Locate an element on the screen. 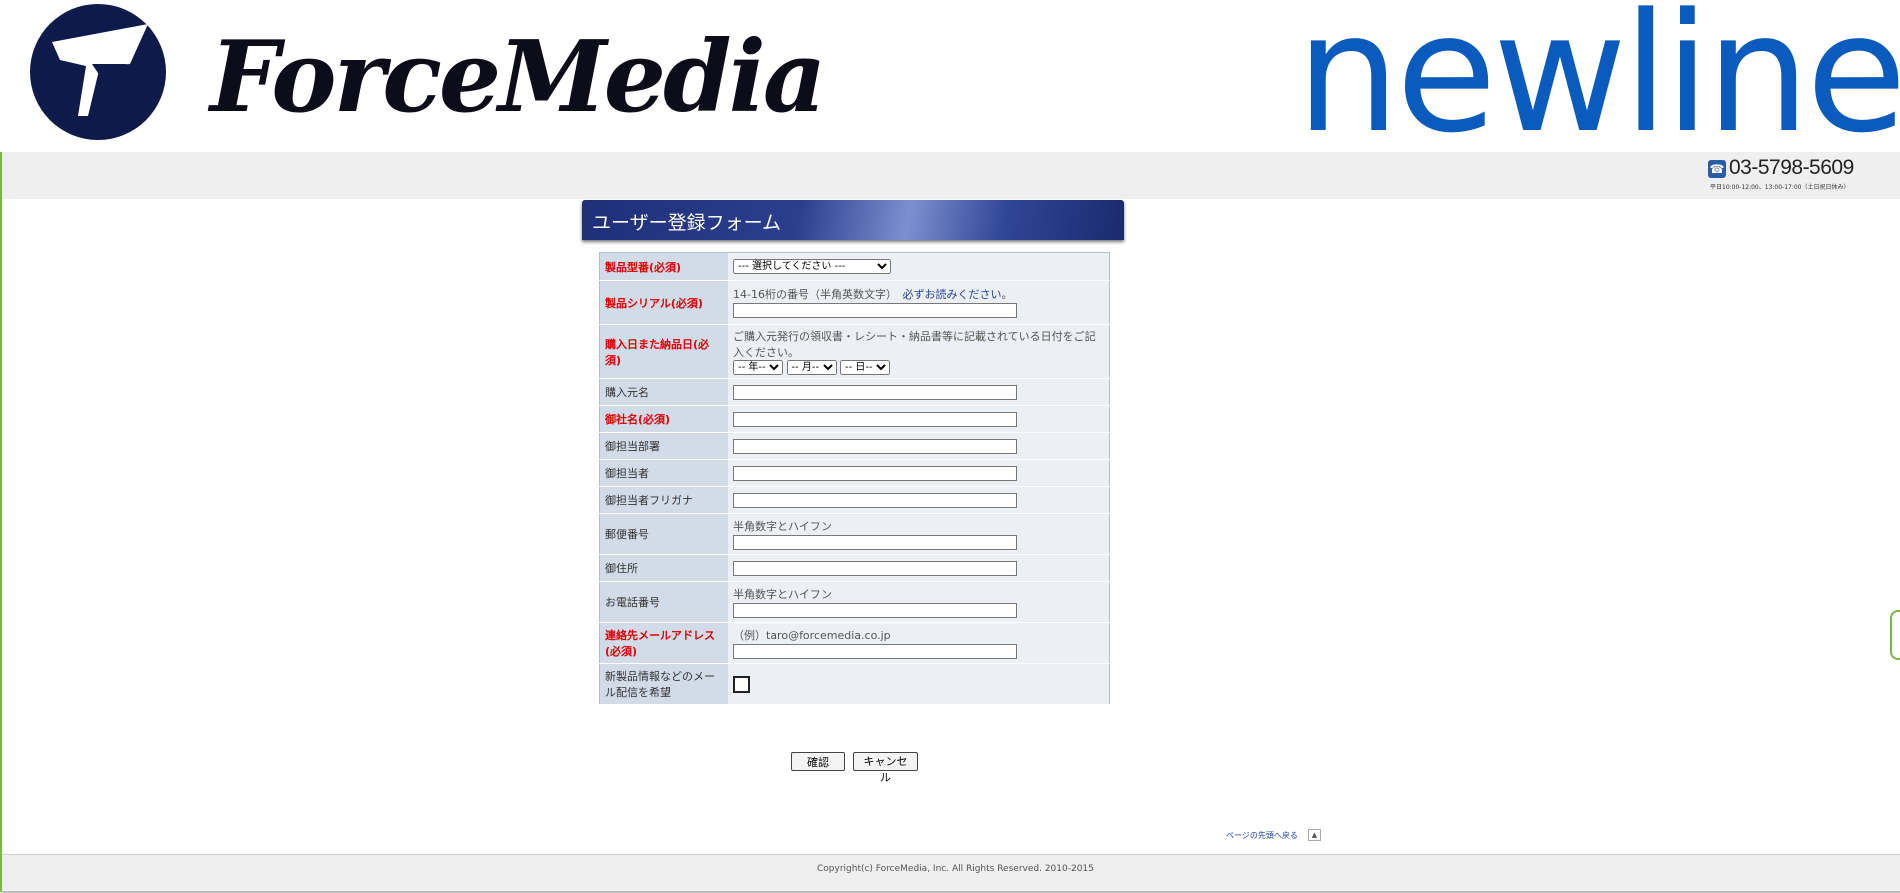  form-row-address: 御住所 is located at coordinates (854, 568).